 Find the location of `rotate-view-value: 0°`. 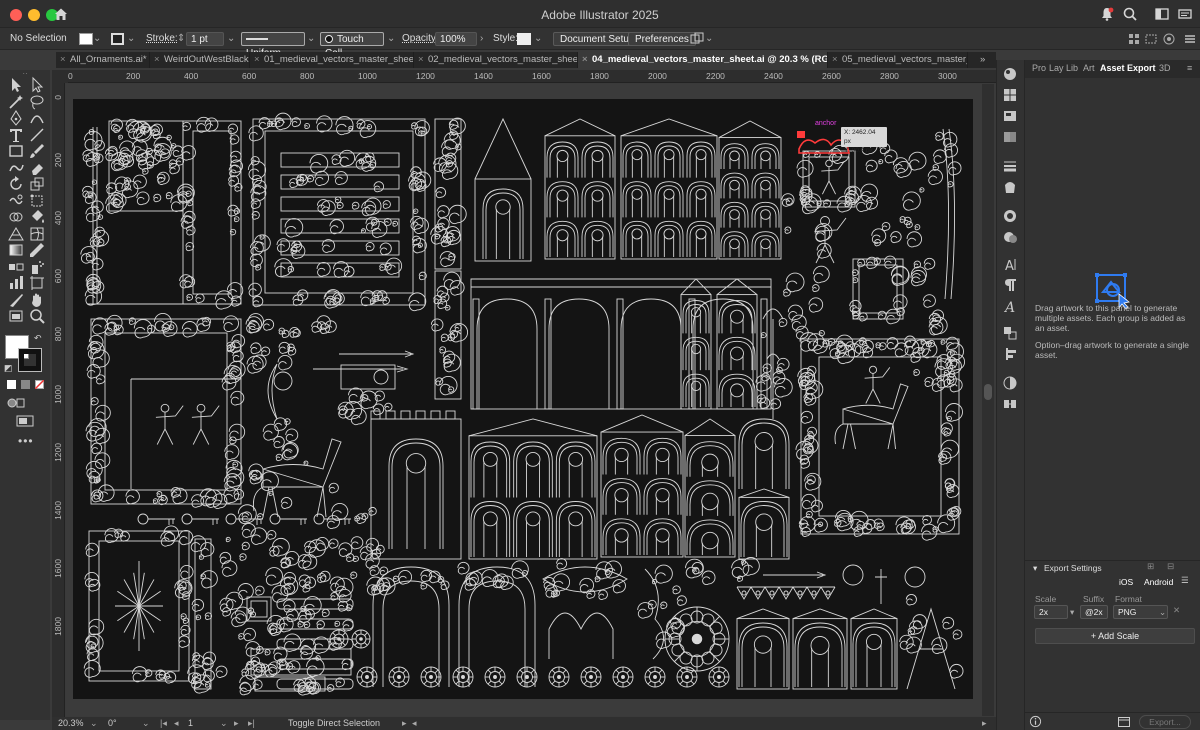

rotate-view-value: 0° is located at coordinates (112, 723).